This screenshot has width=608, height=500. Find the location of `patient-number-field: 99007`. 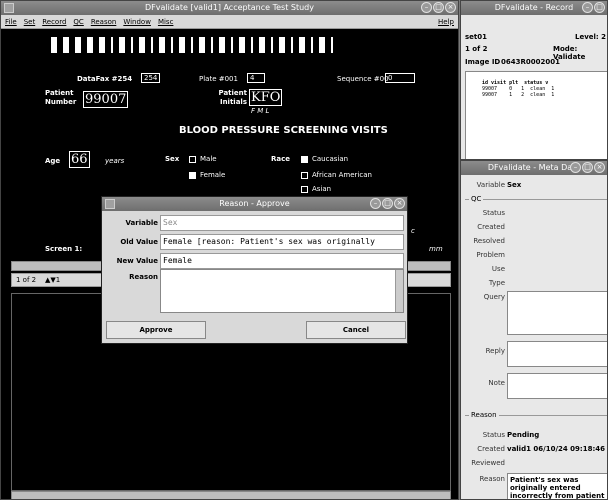

patient-number-field: 99007 is located at coordinates (106, 99).